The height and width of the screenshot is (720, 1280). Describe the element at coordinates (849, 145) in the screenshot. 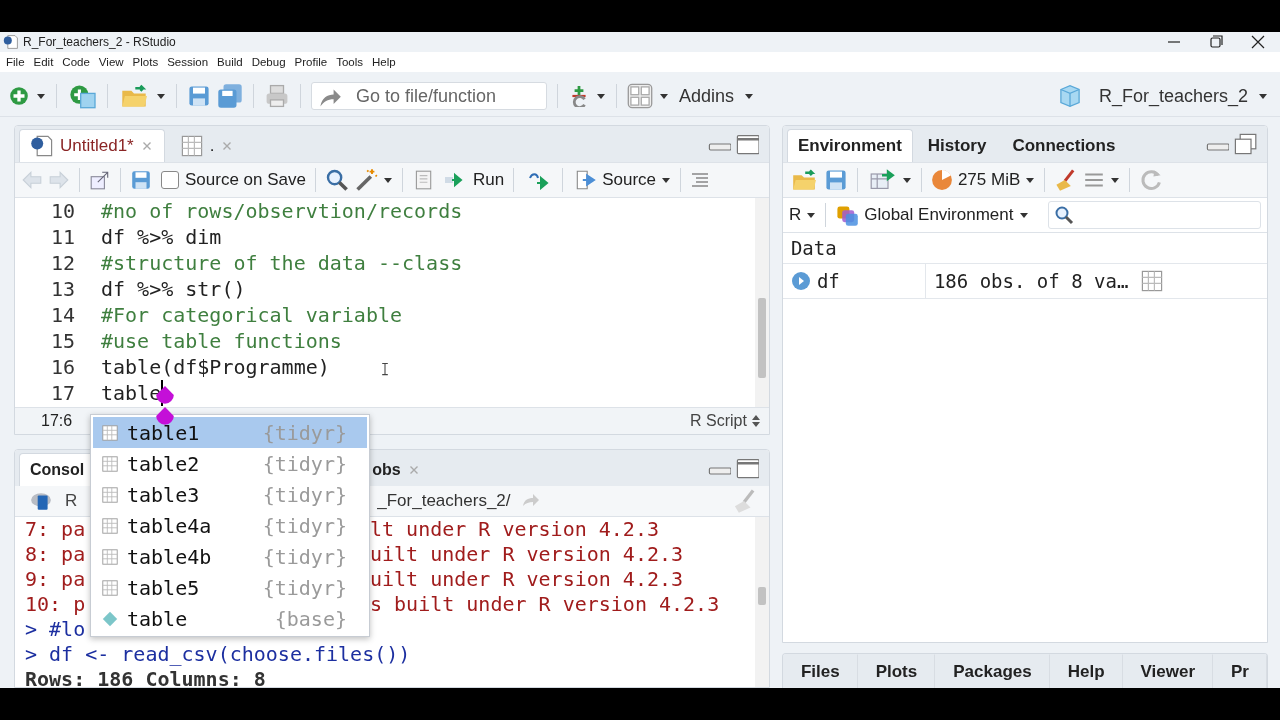

I see `environment-tab: Environment` at that location.